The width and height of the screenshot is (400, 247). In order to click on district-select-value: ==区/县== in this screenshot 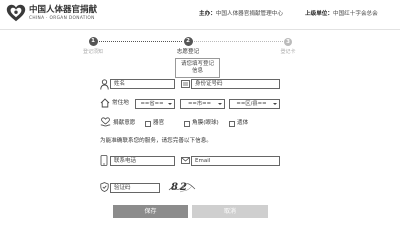, I will do `click(251, 104)`.